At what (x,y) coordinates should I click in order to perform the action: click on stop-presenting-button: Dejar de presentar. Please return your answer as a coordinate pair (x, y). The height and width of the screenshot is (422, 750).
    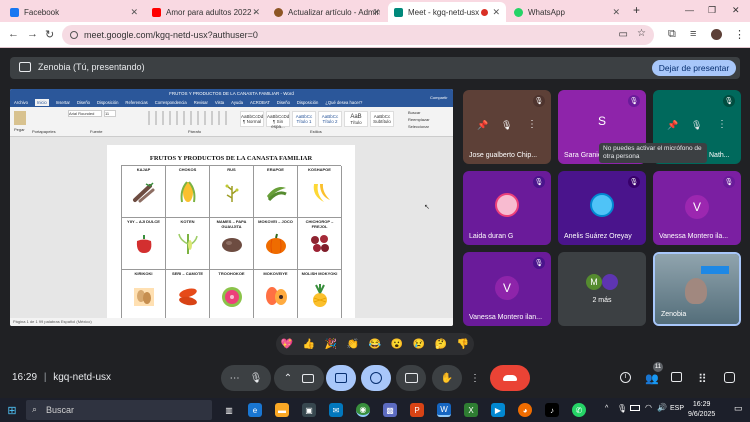
    Looking at the image, I should click on (694, 68).